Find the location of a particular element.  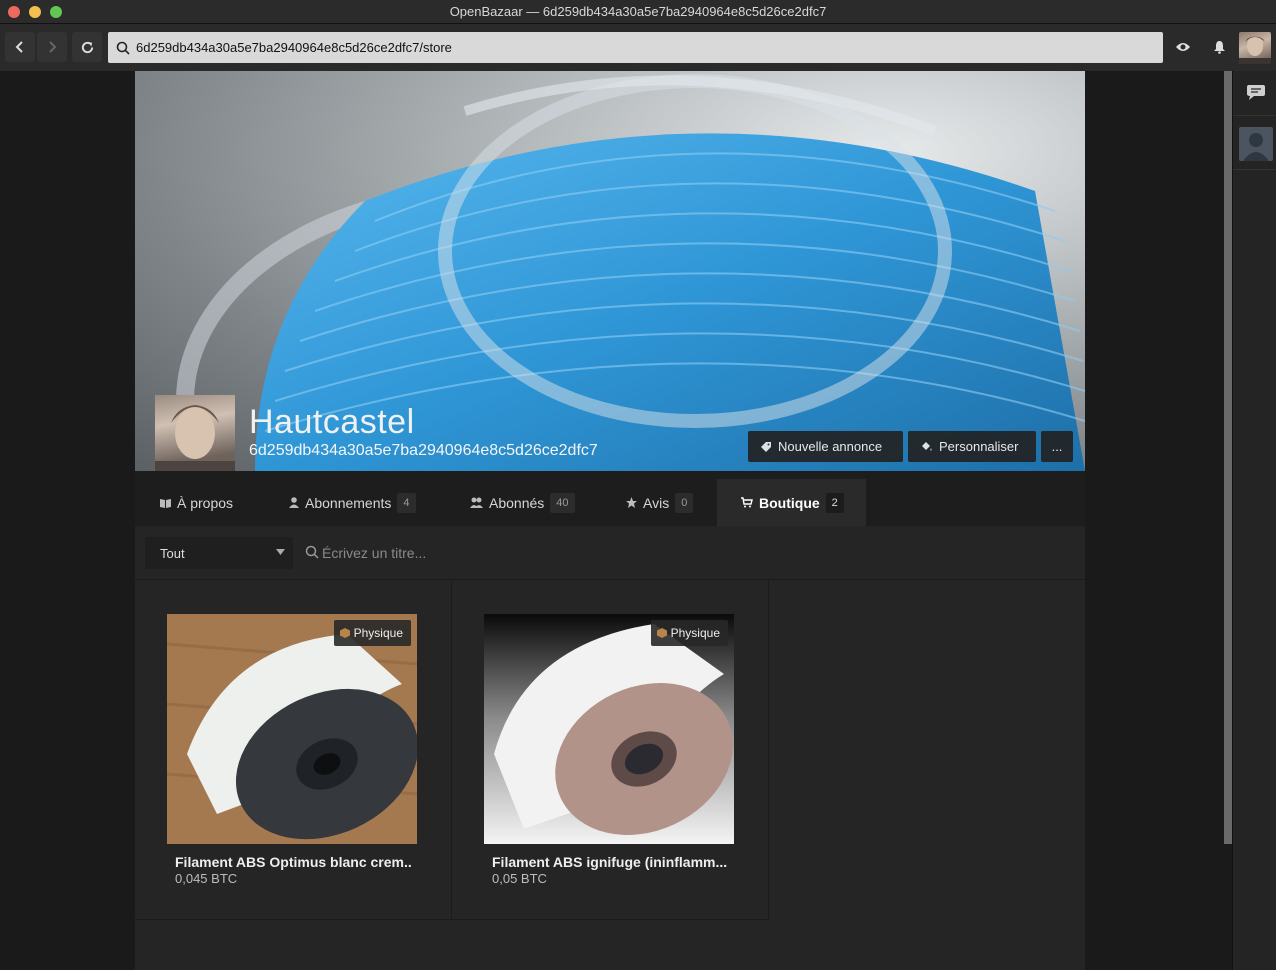

avatar-image is located at coordinates (1255, 50).